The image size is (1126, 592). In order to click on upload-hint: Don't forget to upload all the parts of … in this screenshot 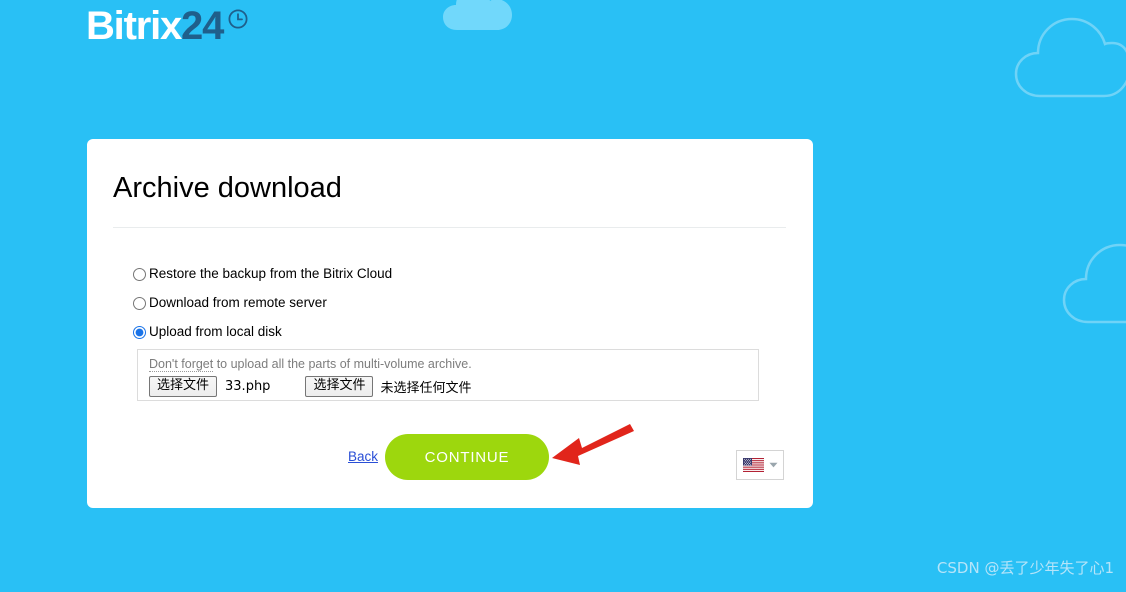, I will do `click(310, 364)`.